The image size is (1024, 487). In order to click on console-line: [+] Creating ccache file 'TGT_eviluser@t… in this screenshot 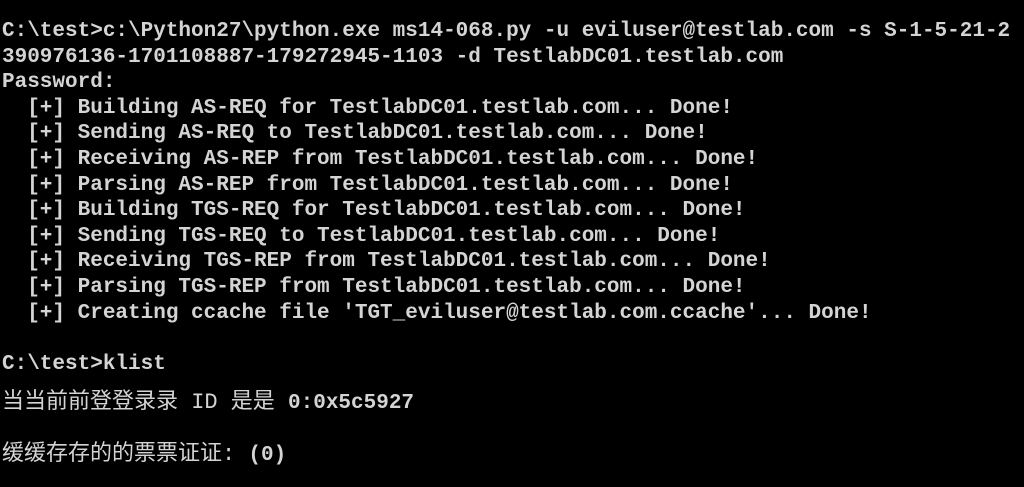, I will do `click(437, 313)`.